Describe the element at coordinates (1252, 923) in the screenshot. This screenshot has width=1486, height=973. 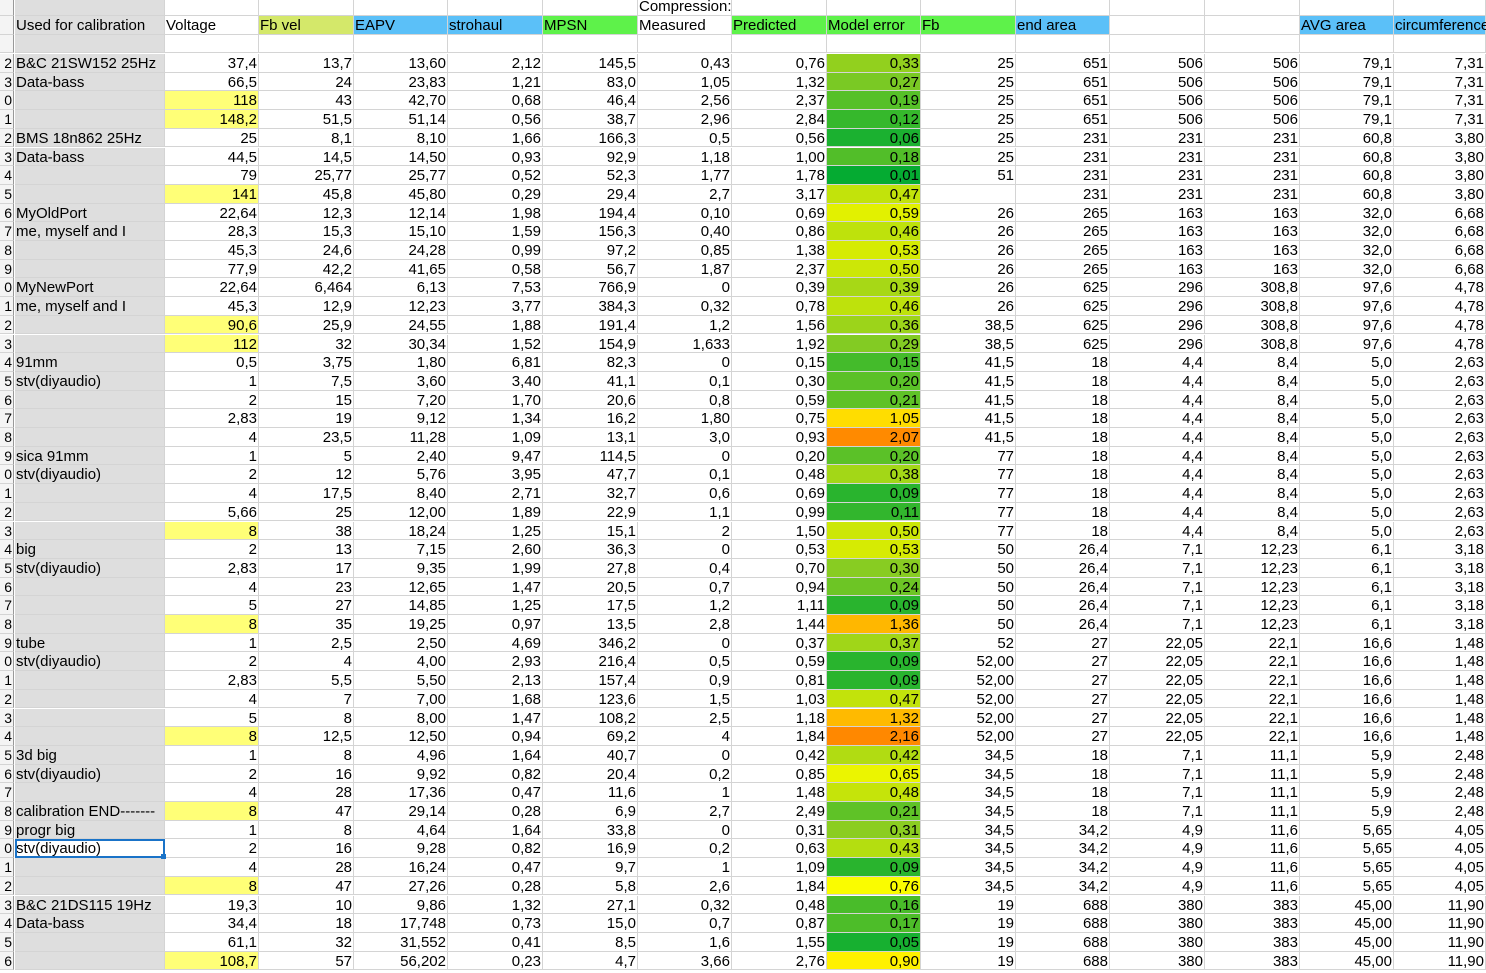
I see `data-cell: 383` at that location.